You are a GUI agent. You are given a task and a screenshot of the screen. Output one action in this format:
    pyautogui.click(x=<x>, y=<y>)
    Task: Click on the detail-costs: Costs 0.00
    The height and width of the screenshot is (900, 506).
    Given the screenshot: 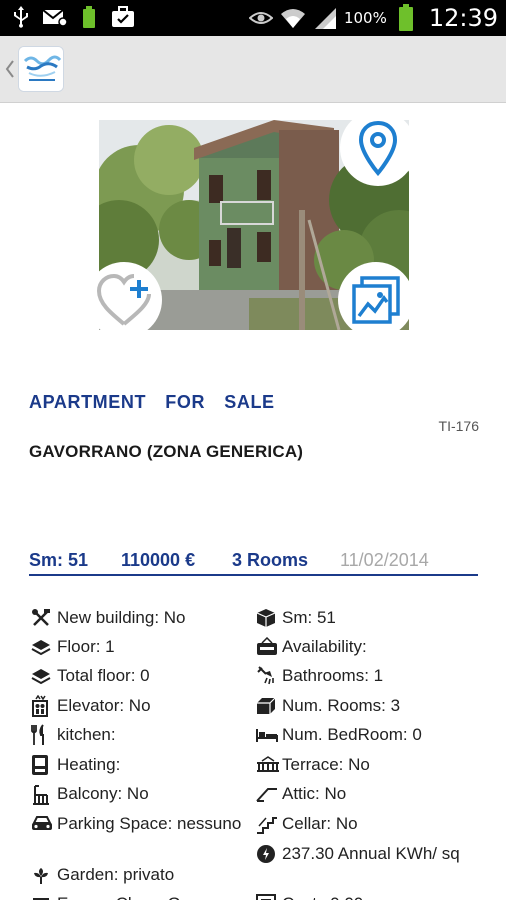 What is the action you would take?
    pyautogui.click(x=309, y=896)
    